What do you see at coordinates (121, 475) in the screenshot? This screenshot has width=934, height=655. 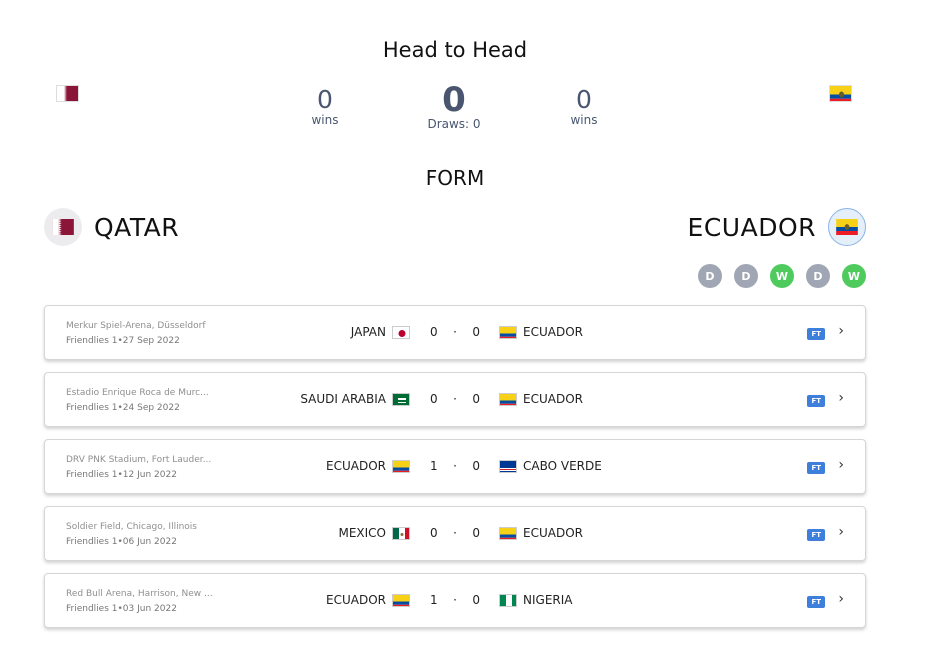 I see `match-meta: Friendlies 1•12 Jun 2022` at bounding box center [121, 475].